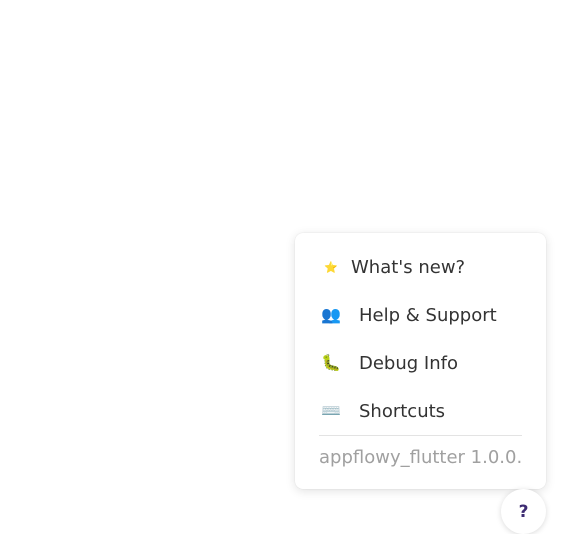 The image size is (563, 534). I want to click on keyboard-icon: ⌨️, so click(331, 410).